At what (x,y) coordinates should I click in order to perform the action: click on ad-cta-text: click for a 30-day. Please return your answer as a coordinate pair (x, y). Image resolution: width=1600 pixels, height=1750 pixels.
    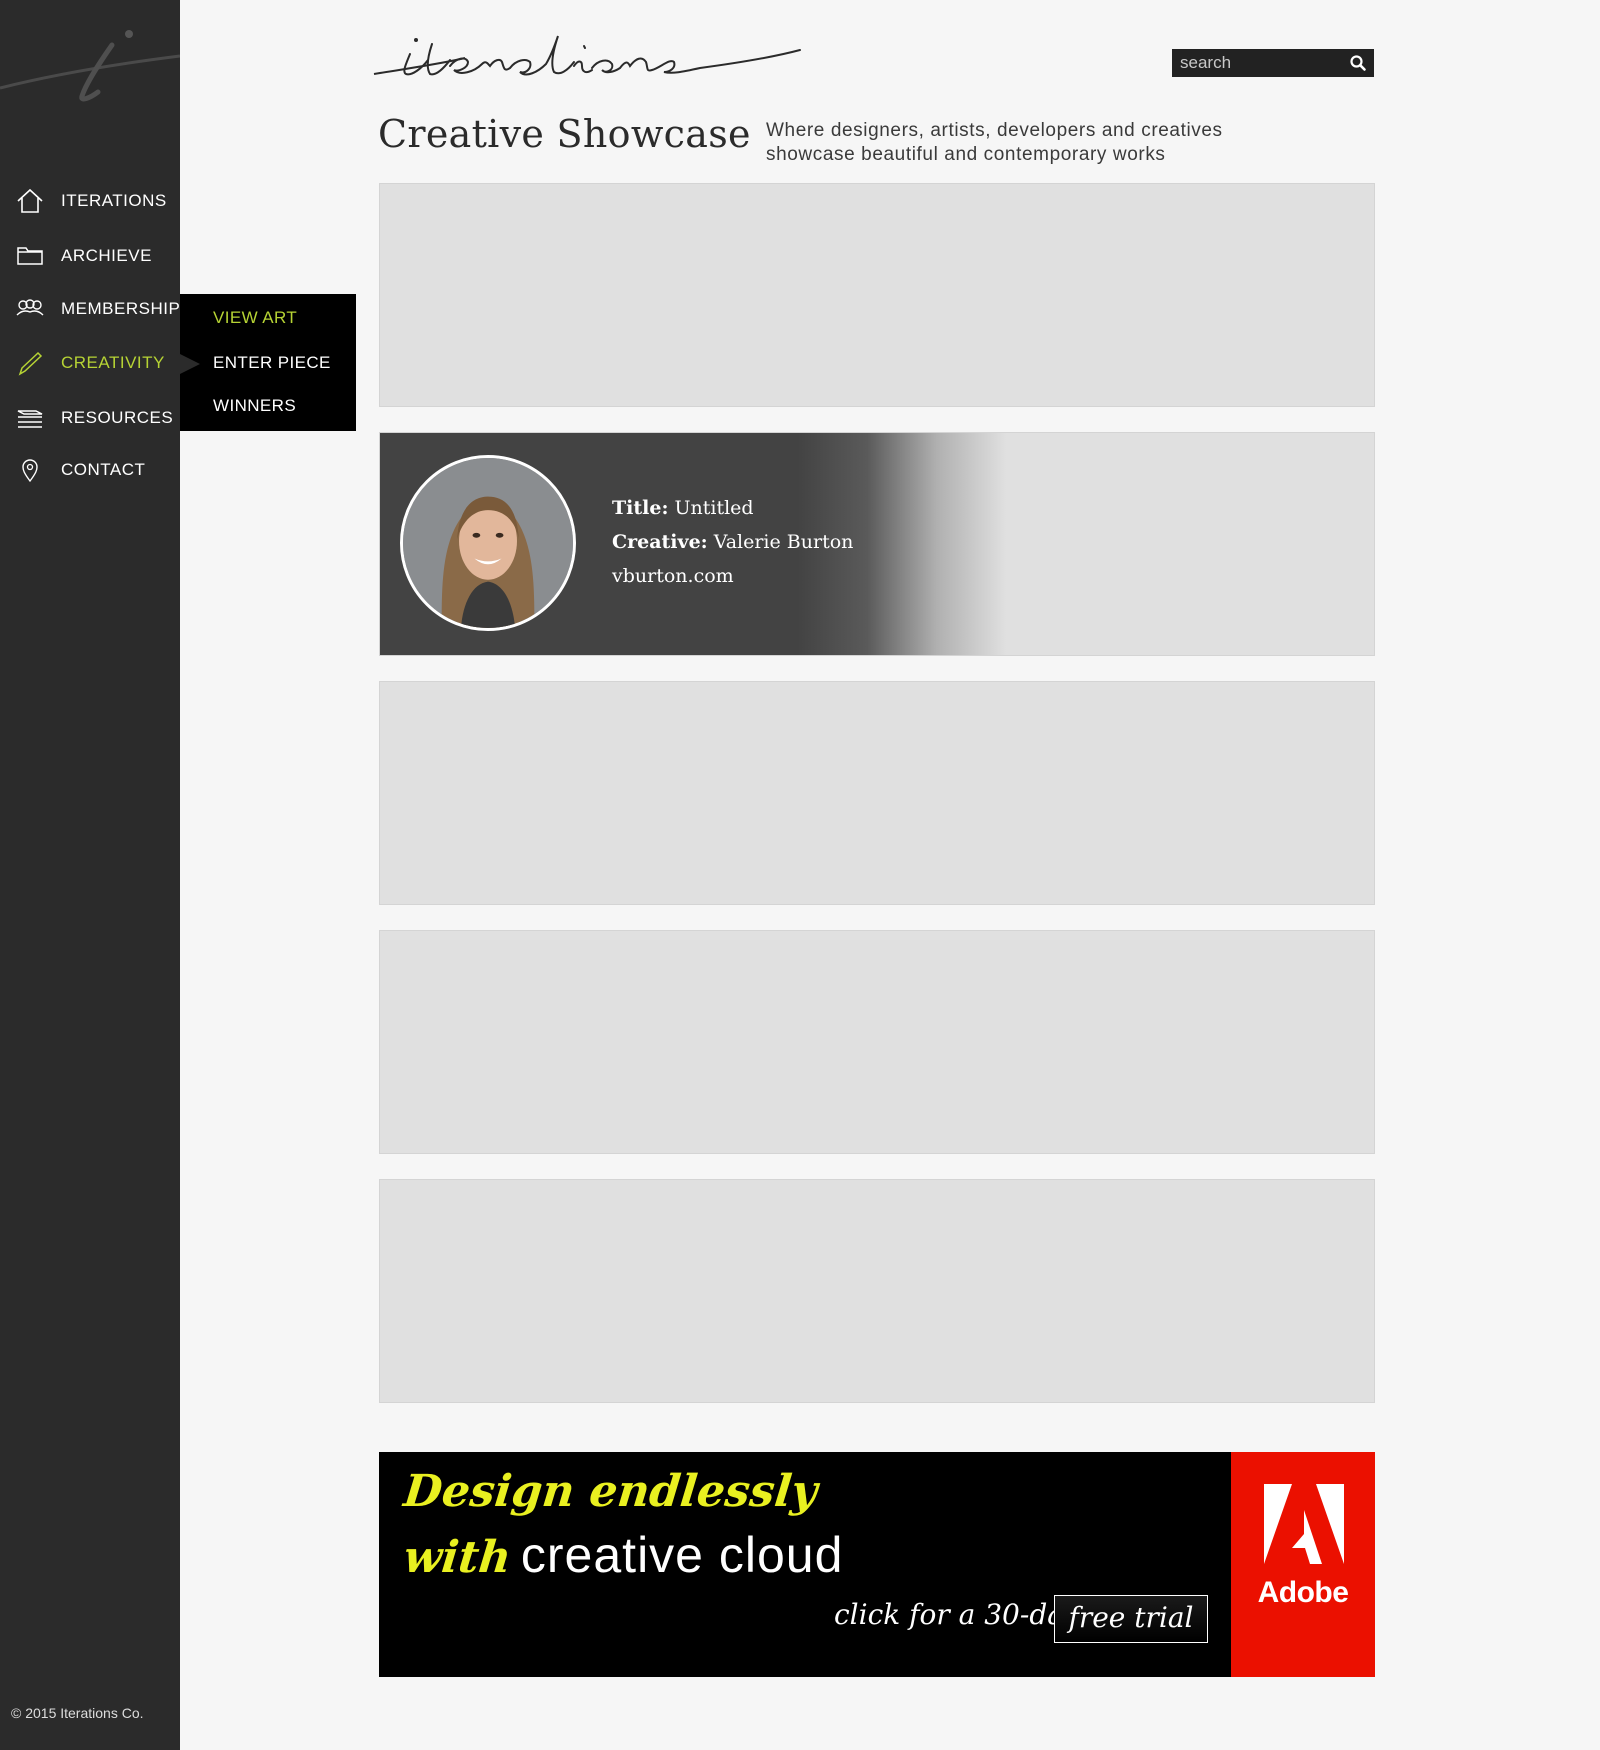
    Looking at the image, I should click on (957, 1614).